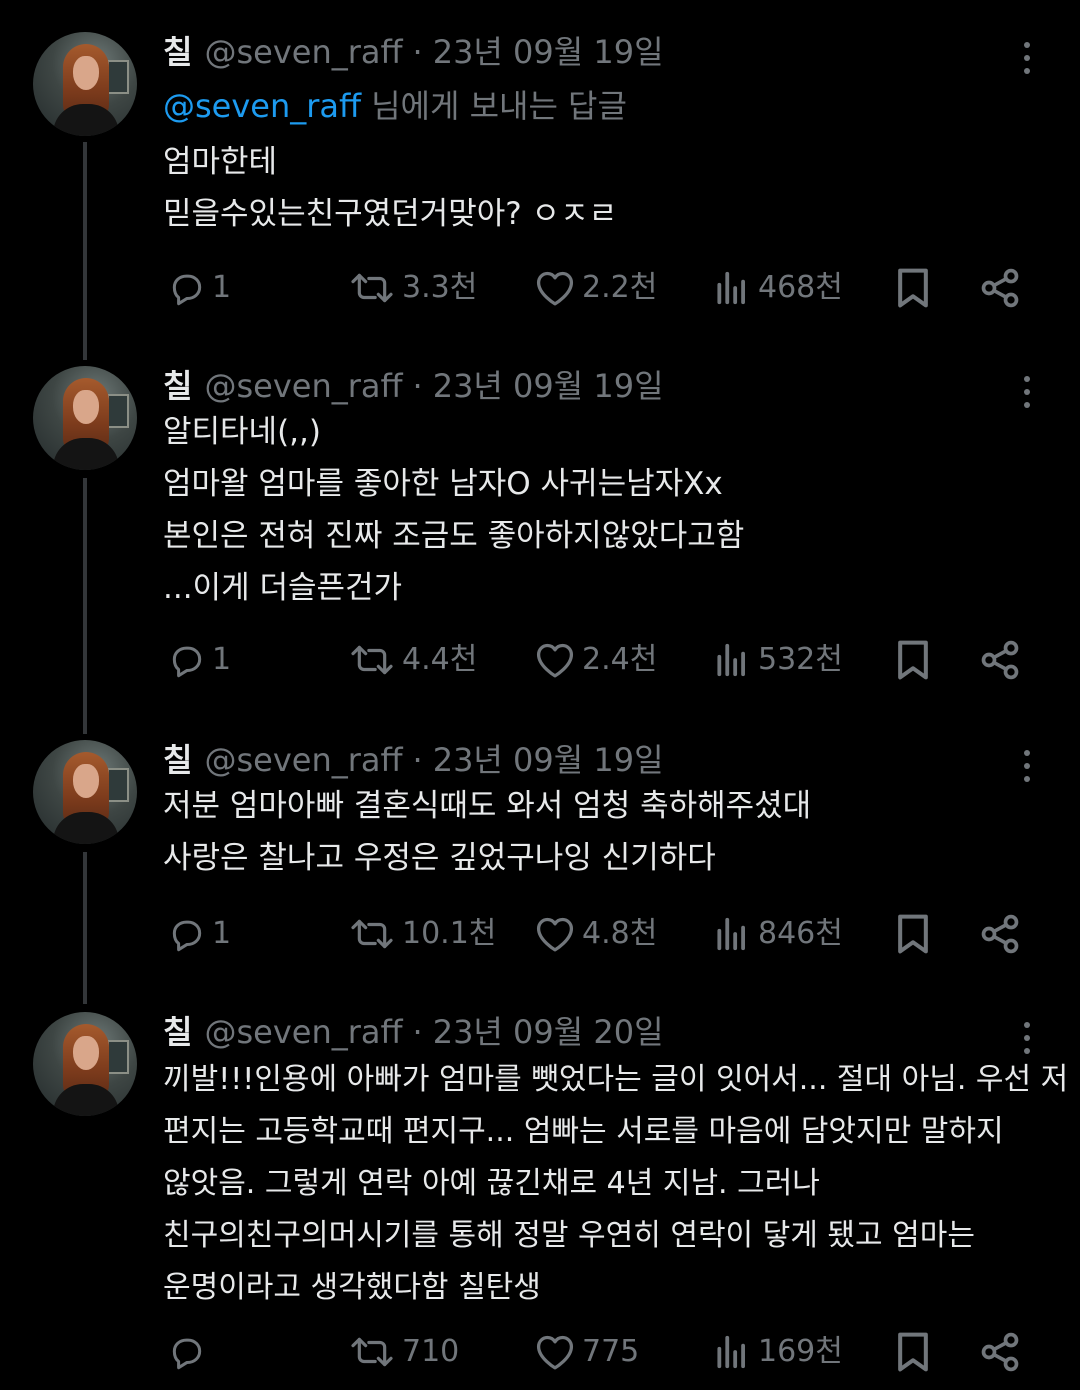  Describe the element at coordinates (413, 1032) in the screenshot. I see `tweet-header: 칠 @seven_raff · 23년 09월 20일` at that location.